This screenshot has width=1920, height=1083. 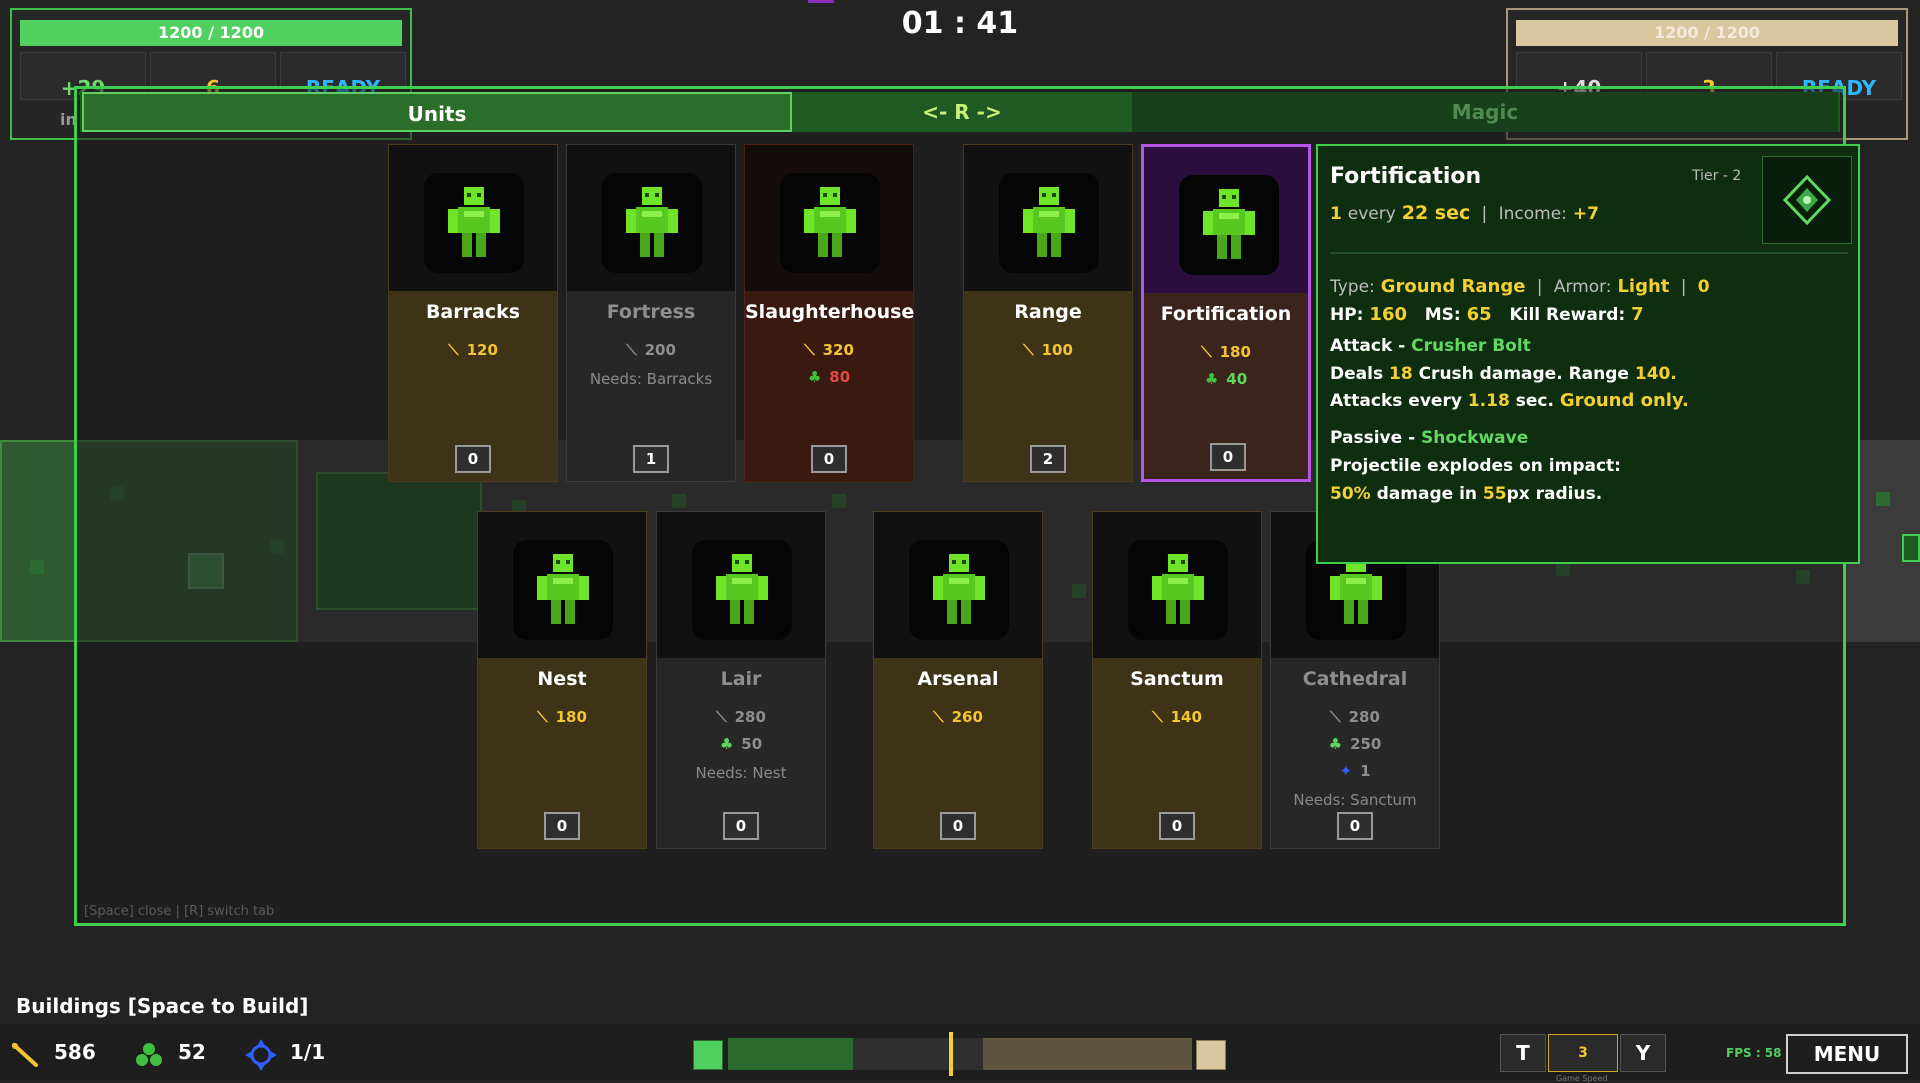 What do you see at coordinates (1488, 401) in the screenshot?
I see `tooltip-attack-speed-value: 1.18` at bounding box center [1488, 401].